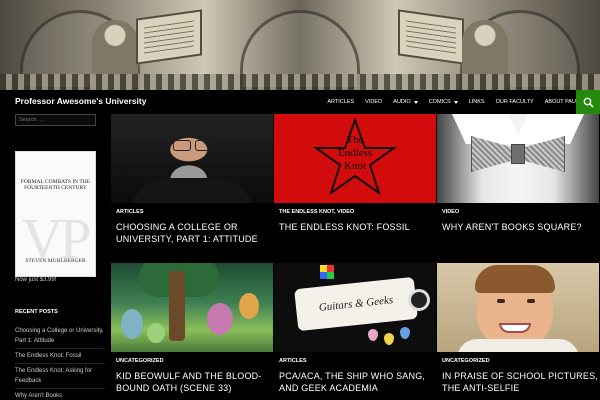  What do you see at coordinates (515, 279) in the screenshot?
I see `thumbnail-hair` at bounding box center [515, 279].